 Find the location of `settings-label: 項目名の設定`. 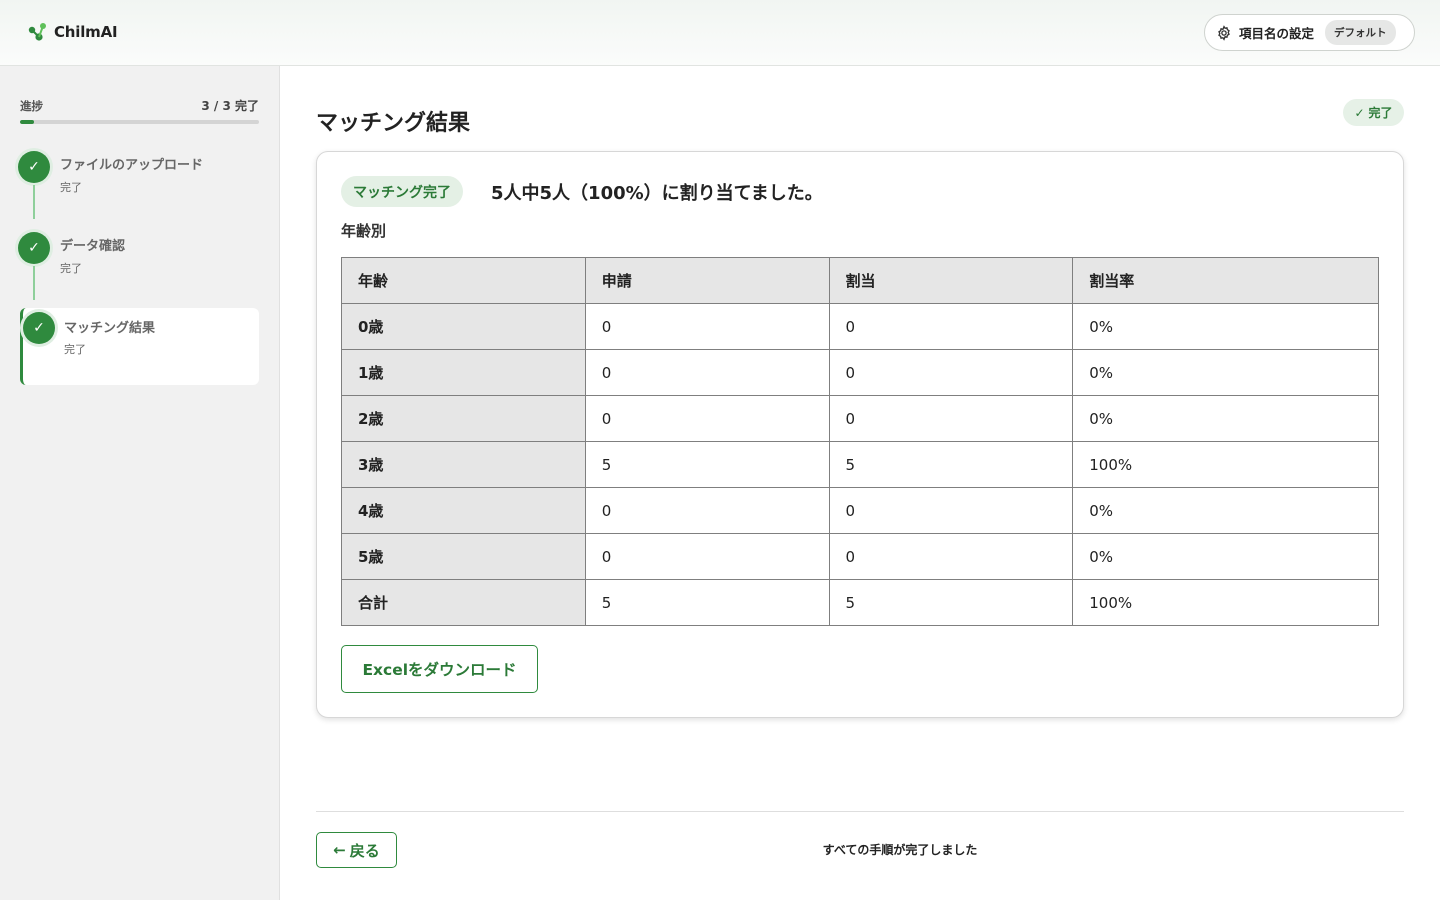

settings-label: 項目名の設定 is located at coordinates (1277, 33).